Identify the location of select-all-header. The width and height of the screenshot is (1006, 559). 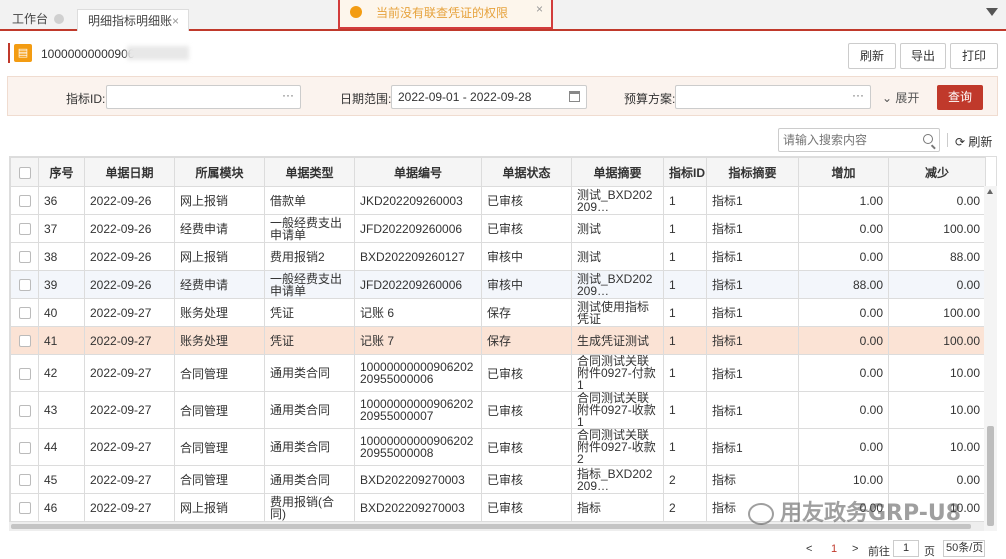
(24, 172).